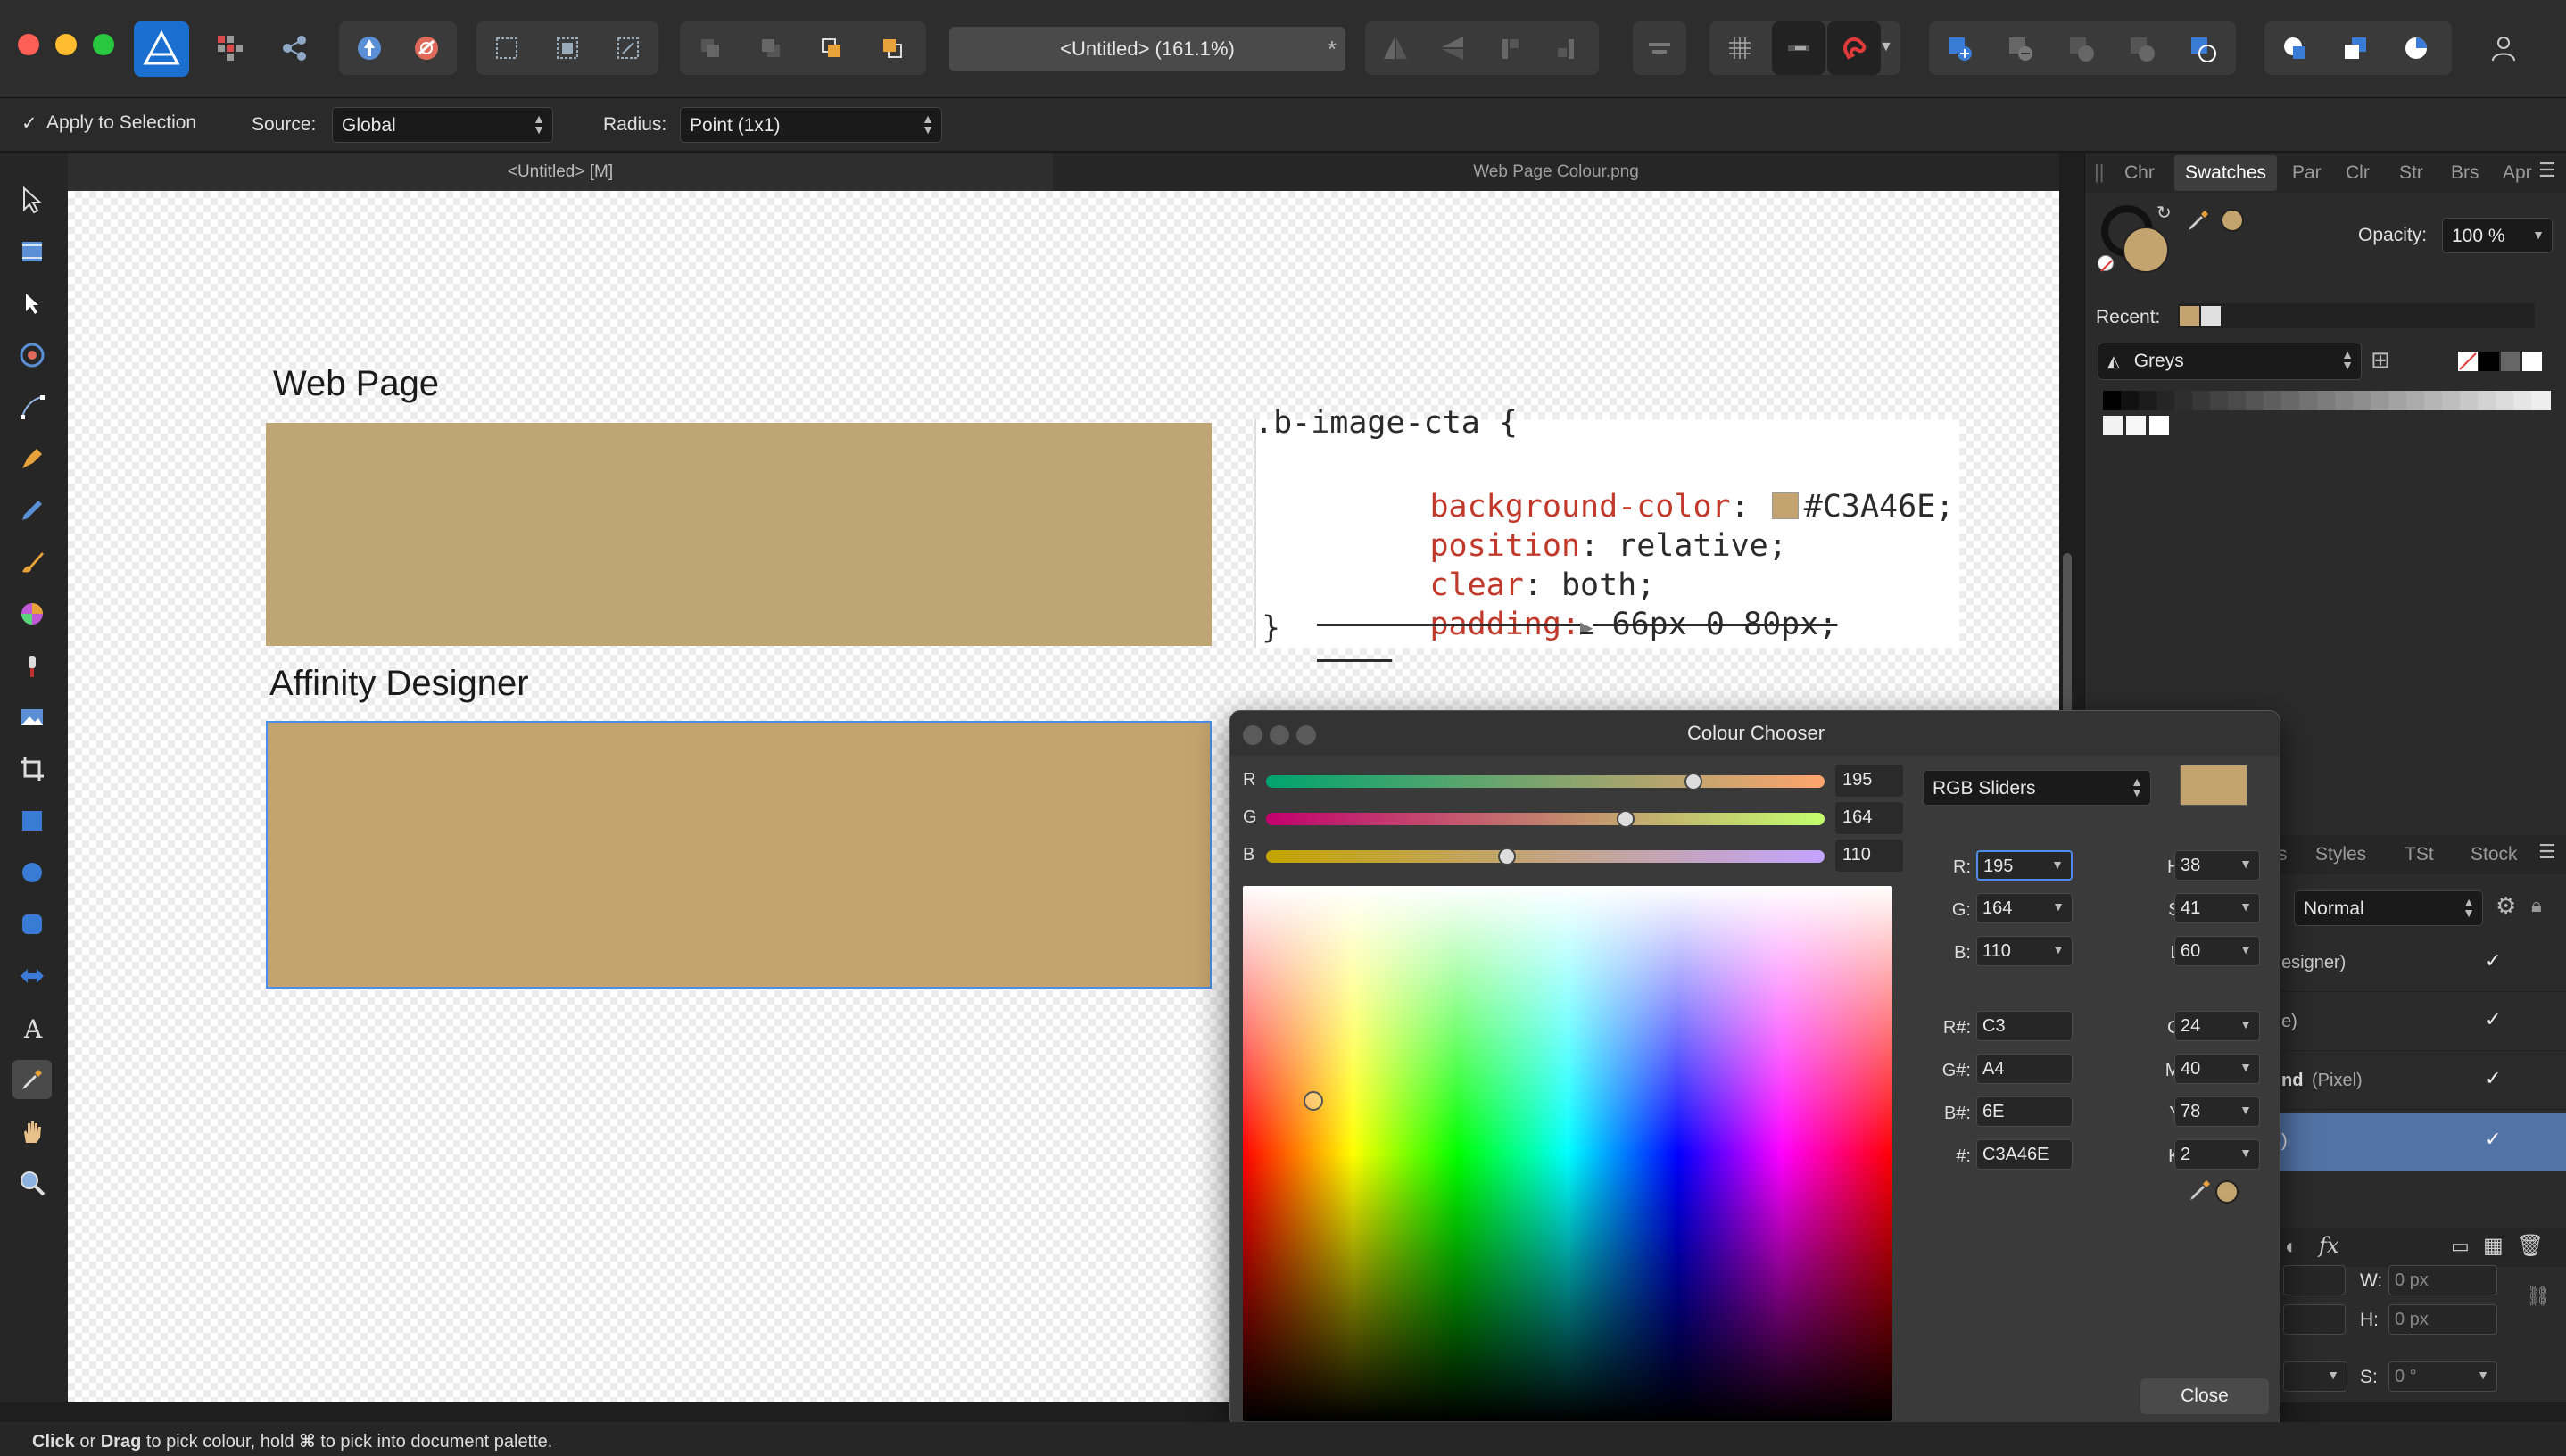 This screenshot has height=1456, width=2566. Describe the element at coordinates (2315, 1376) in the screenshot. I see `rotation-field: ▼` at that location.